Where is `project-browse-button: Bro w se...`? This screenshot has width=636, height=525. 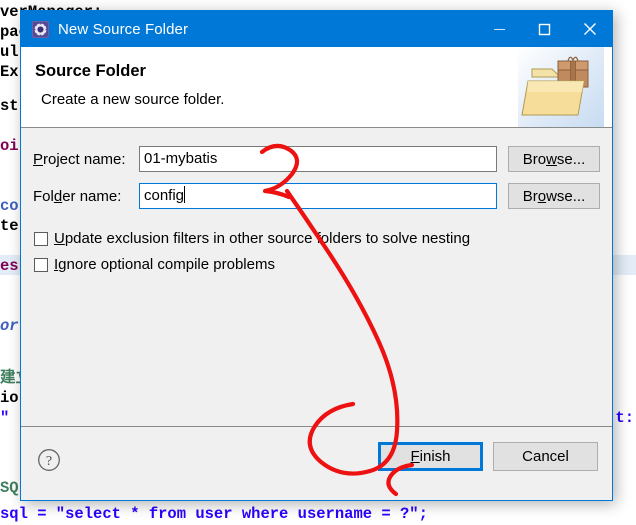 project-browse-button: Bro w se... is located at coordinates (554, 159).